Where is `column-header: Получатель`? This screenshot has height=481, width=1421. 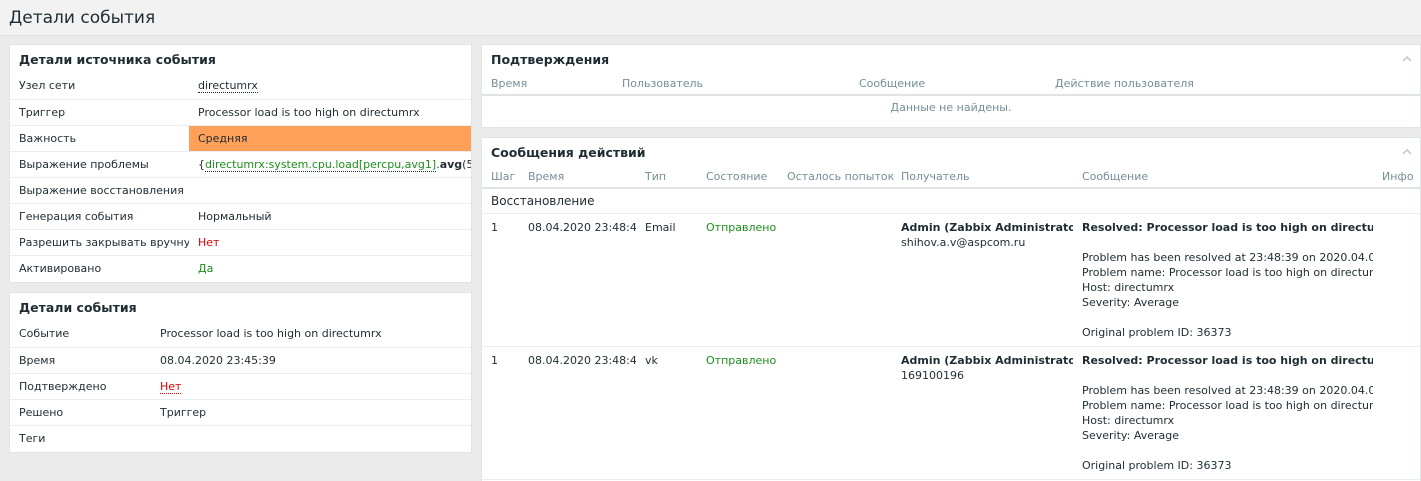 column-header: Получатель is located at coordinates (982, 177).